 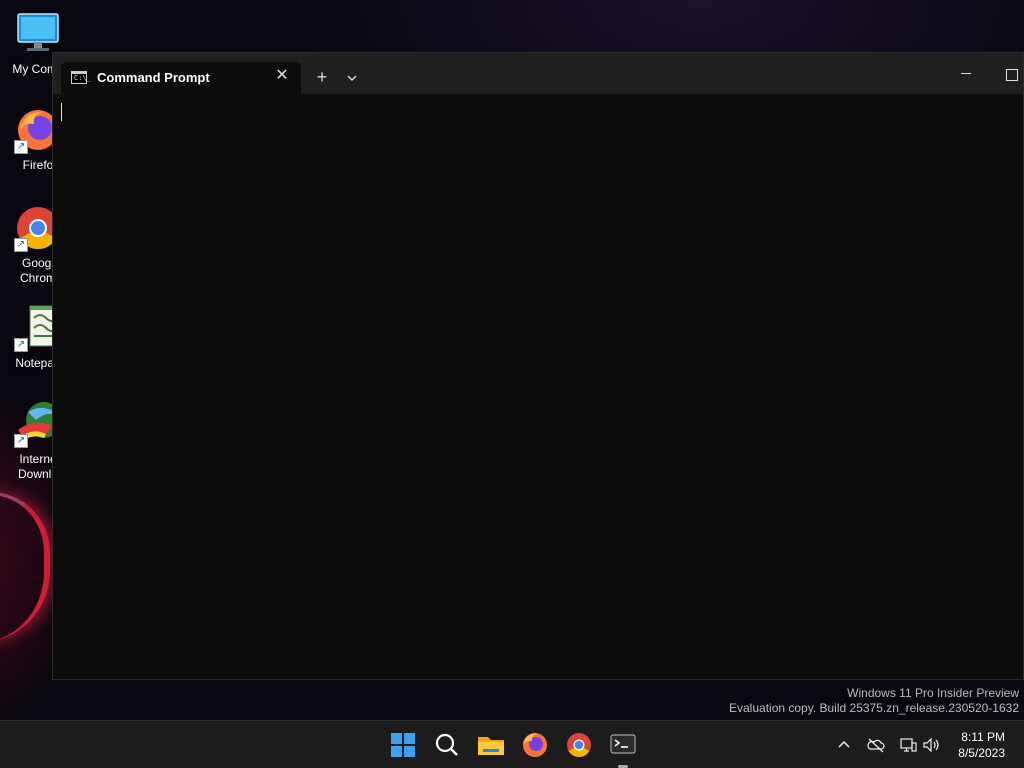 I want to click on tab-icon-text: C:\_, so click(x=82, y=78).